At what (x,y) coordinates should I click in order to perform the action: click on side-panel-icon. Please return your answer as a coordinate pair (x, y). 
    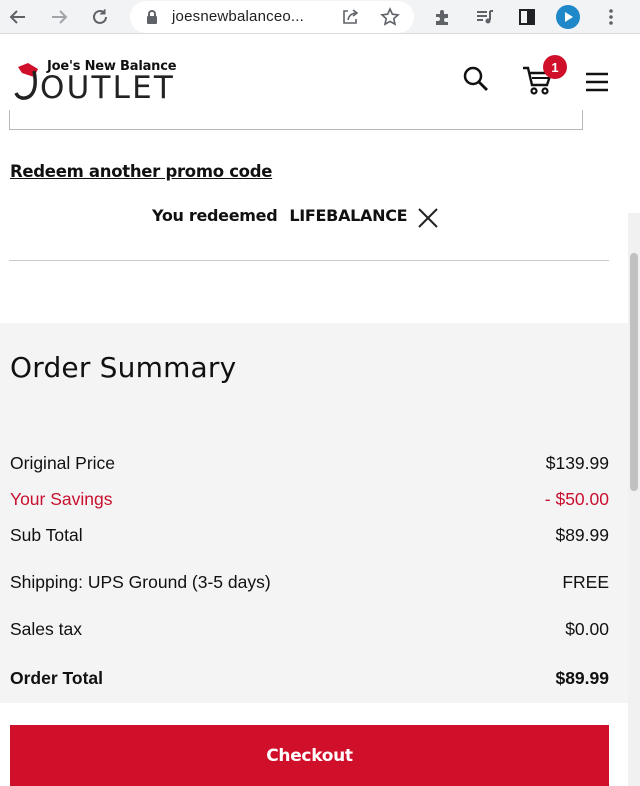
    Looking at the image, I should click on (527, 17).